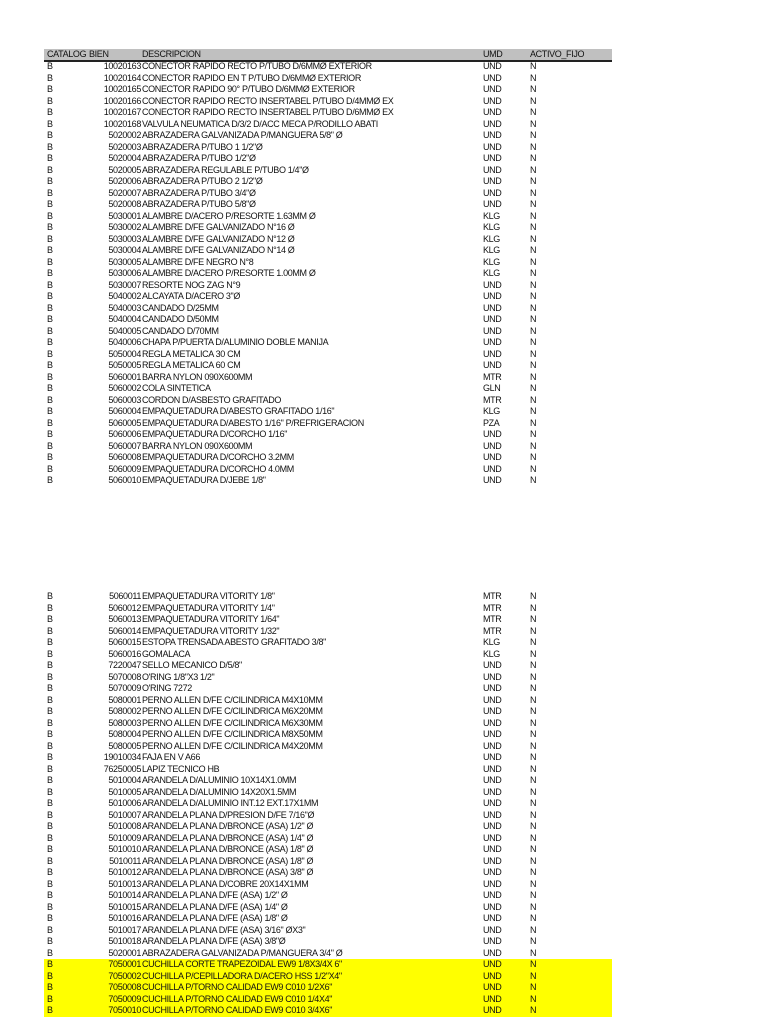 The image size is (768, 1024). What do you see at coordinates (124, 480) in the screenshot?
I see `cell-codigo: 5060010` at bounding box center [124, 480].